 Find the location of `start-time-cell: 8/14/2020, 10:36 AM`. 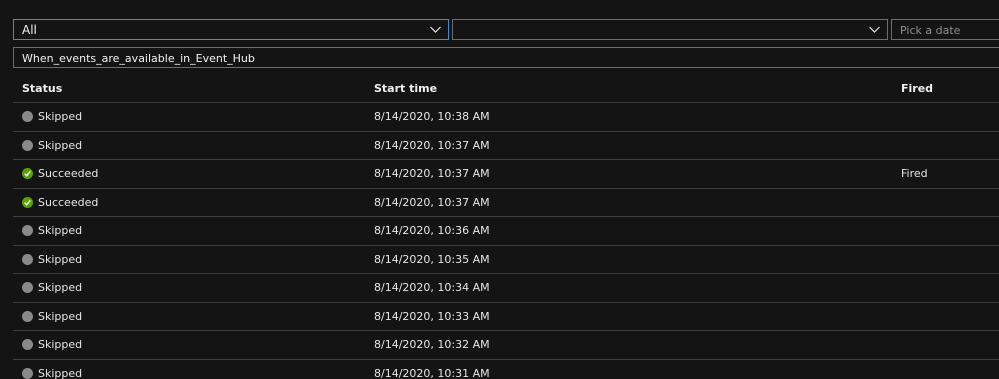

start-time-cell: 8/14/2020, 10:36 AM is located at coordinates (432, 230).